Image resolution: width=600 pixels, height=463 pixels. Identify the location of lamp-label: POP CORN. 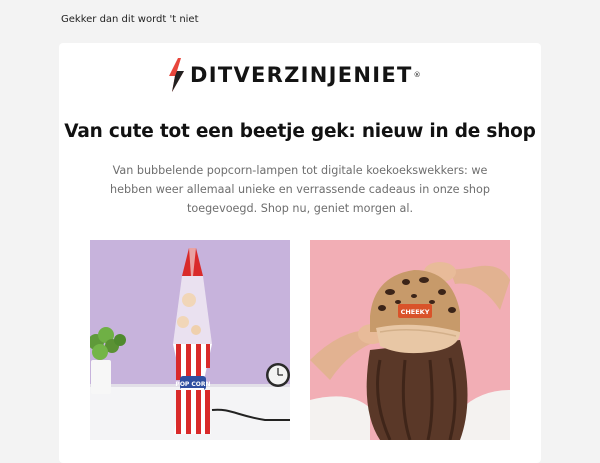
(192, 384).